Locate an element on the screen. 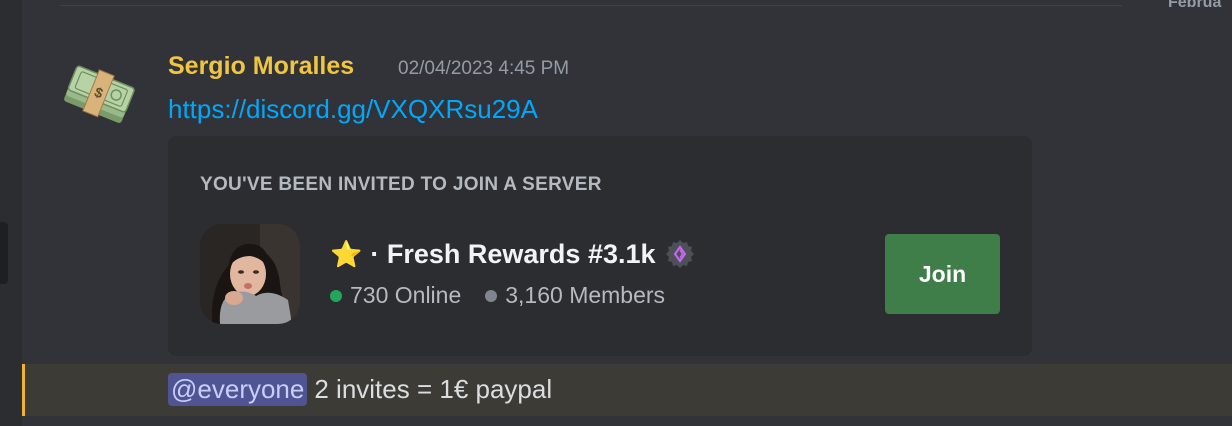 This screenshot has width=1232, height=426. server-name-row: ⭐ · Fresh Rewards #3.1k is located at coordinates (513, 254).